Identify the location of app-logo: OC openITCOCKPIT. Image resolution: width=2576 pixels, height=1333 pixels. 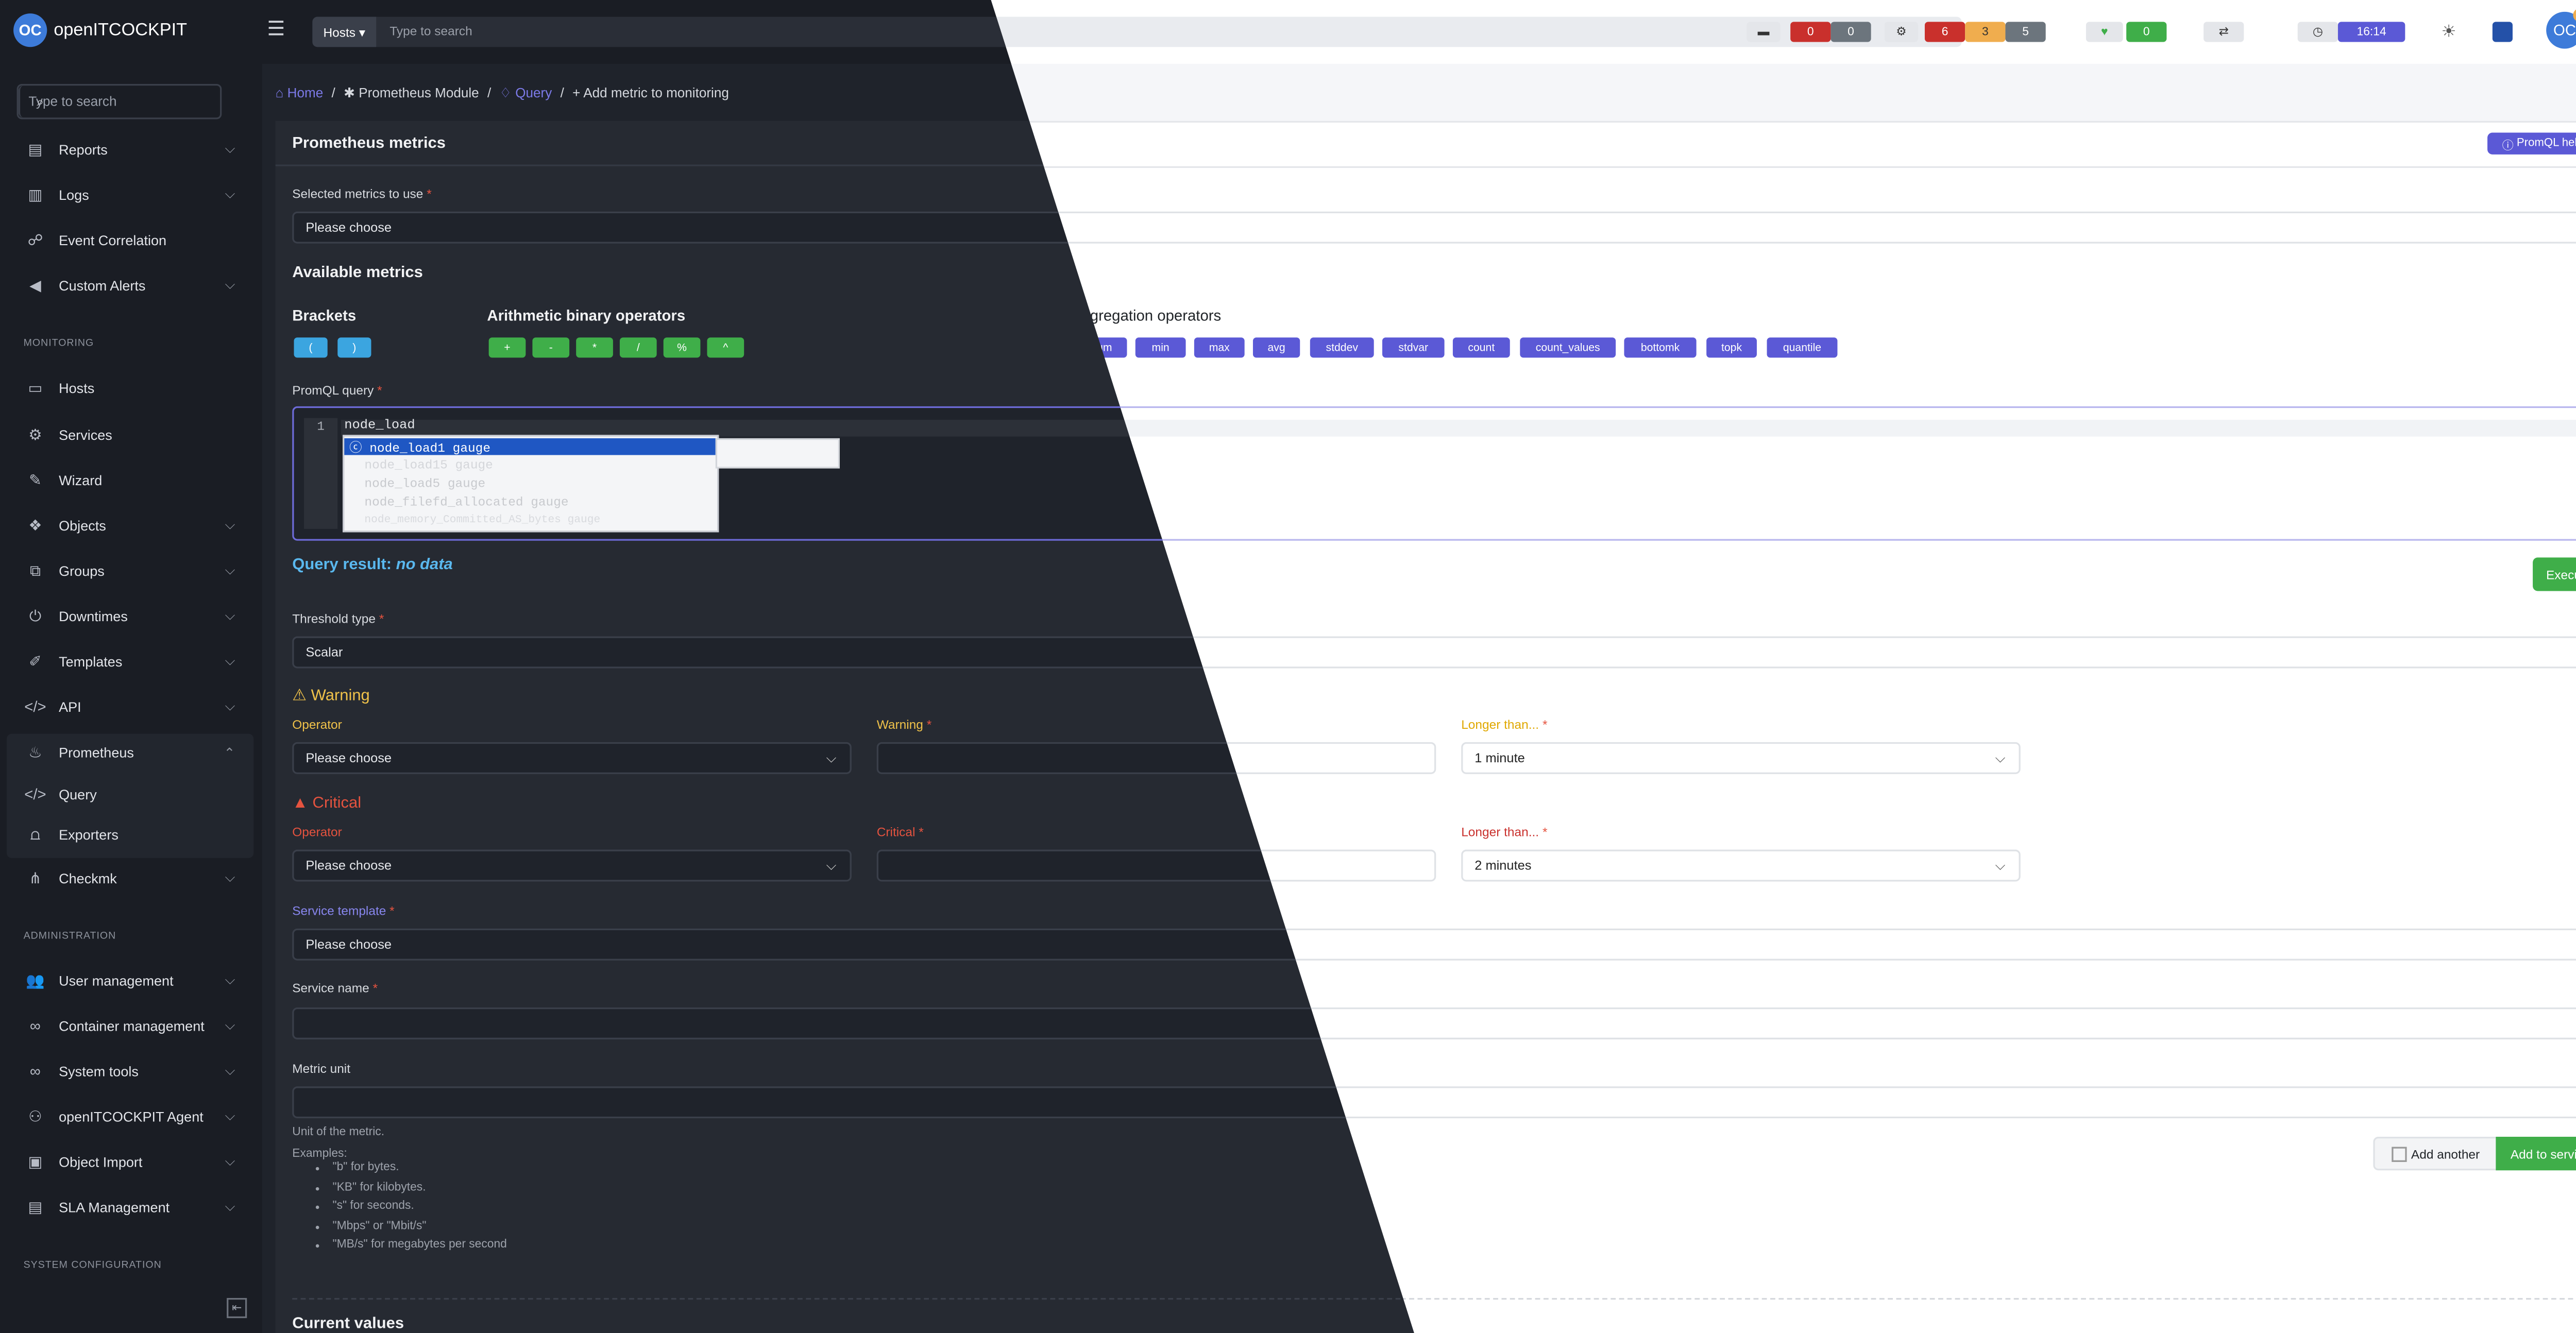
(100, 30).